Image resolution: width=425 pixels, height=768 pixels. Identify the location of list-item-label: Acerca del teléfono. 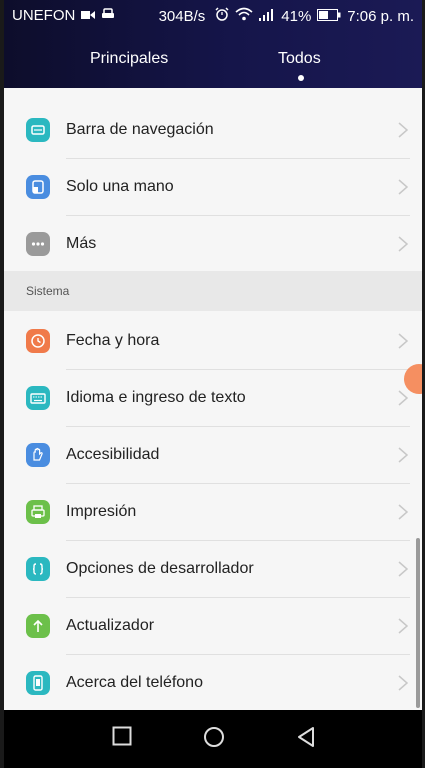
(134, 682).